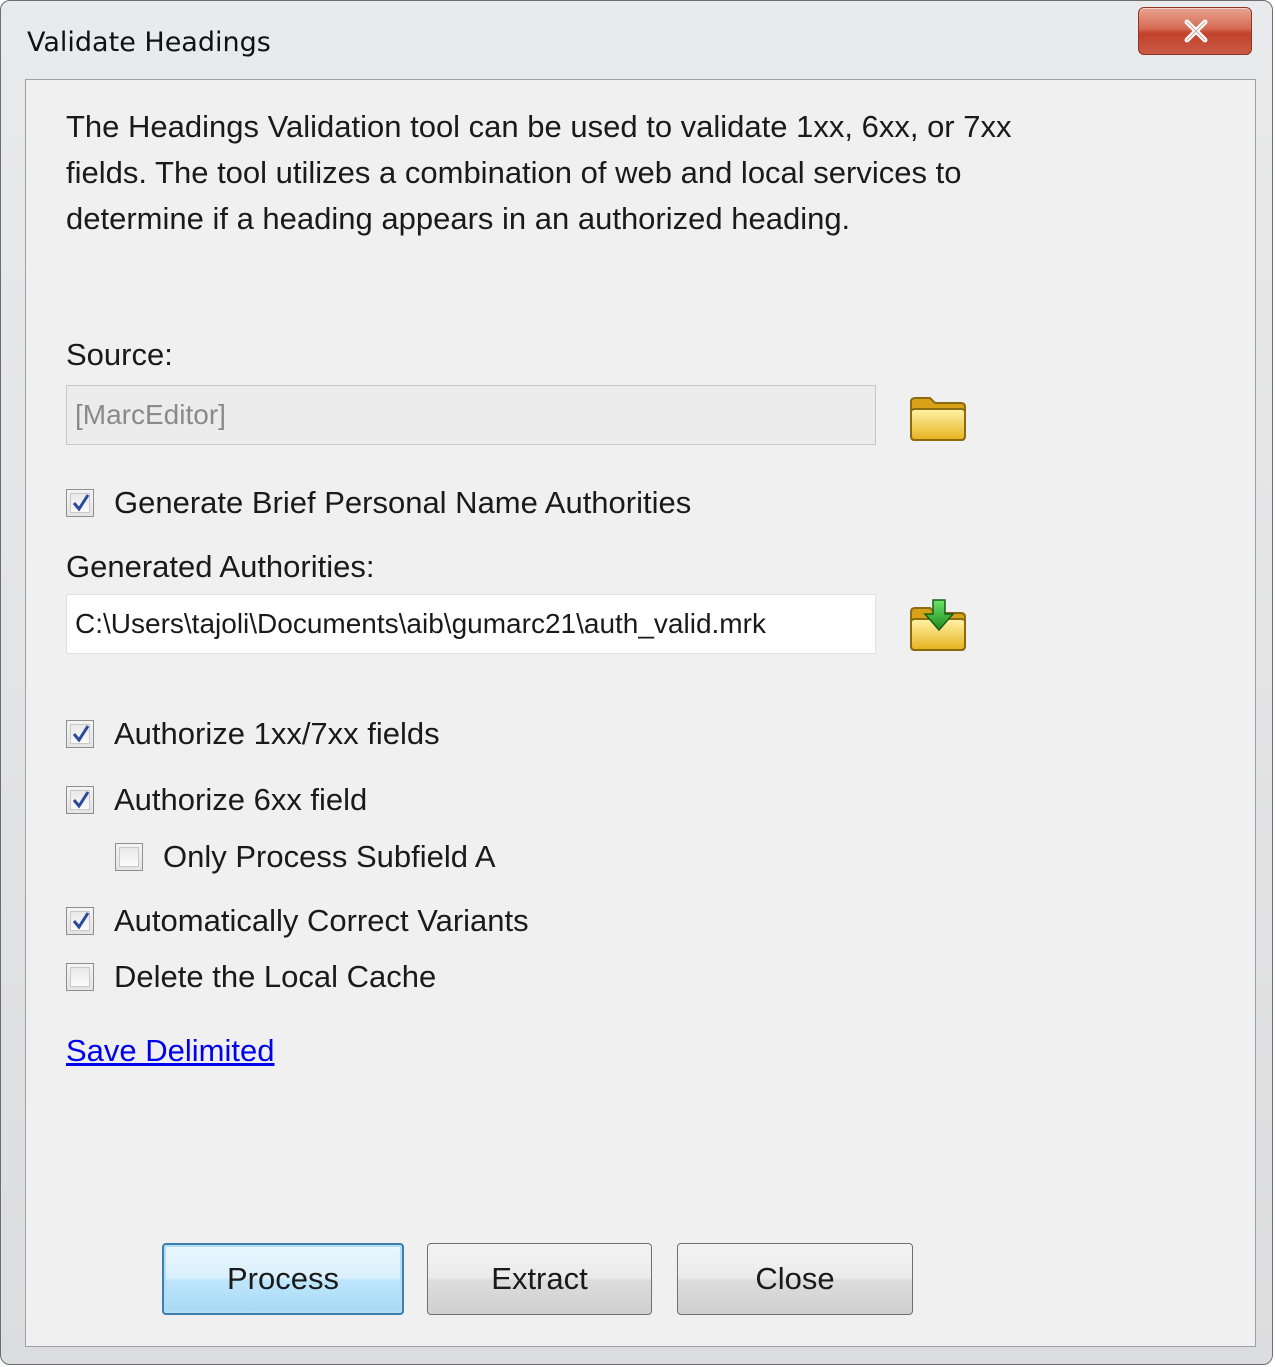 This screenshot has width=1275, height=1367. I want to click on auto-correct-checkbox-row: Automatically Correct Variants, so click(297, 921).